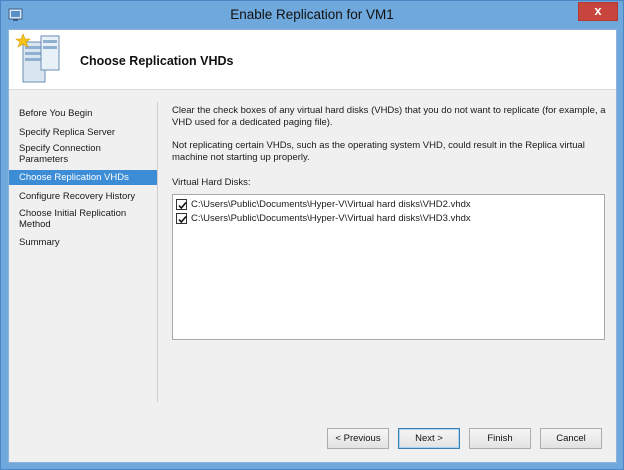 Image resolution: width=624 pixels, height=470 pixels. Describe the element at coordinates (157, 252) in the screenshot. I see `nav-divider` at that location.